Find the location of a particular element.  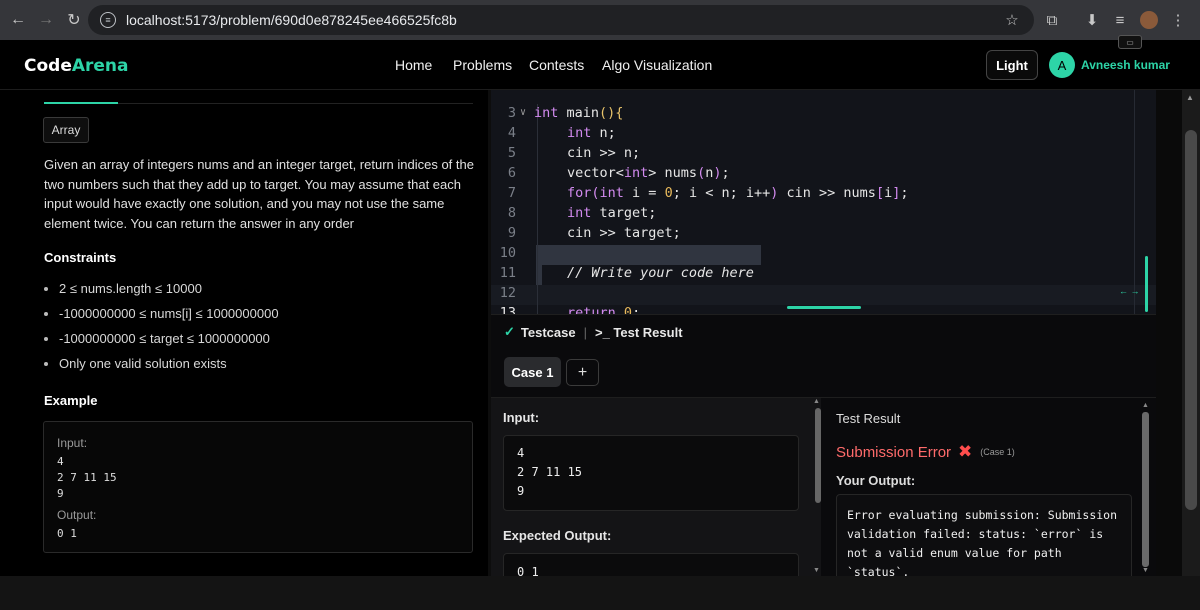

input-line: 9 is located at coordinates (521, 491).